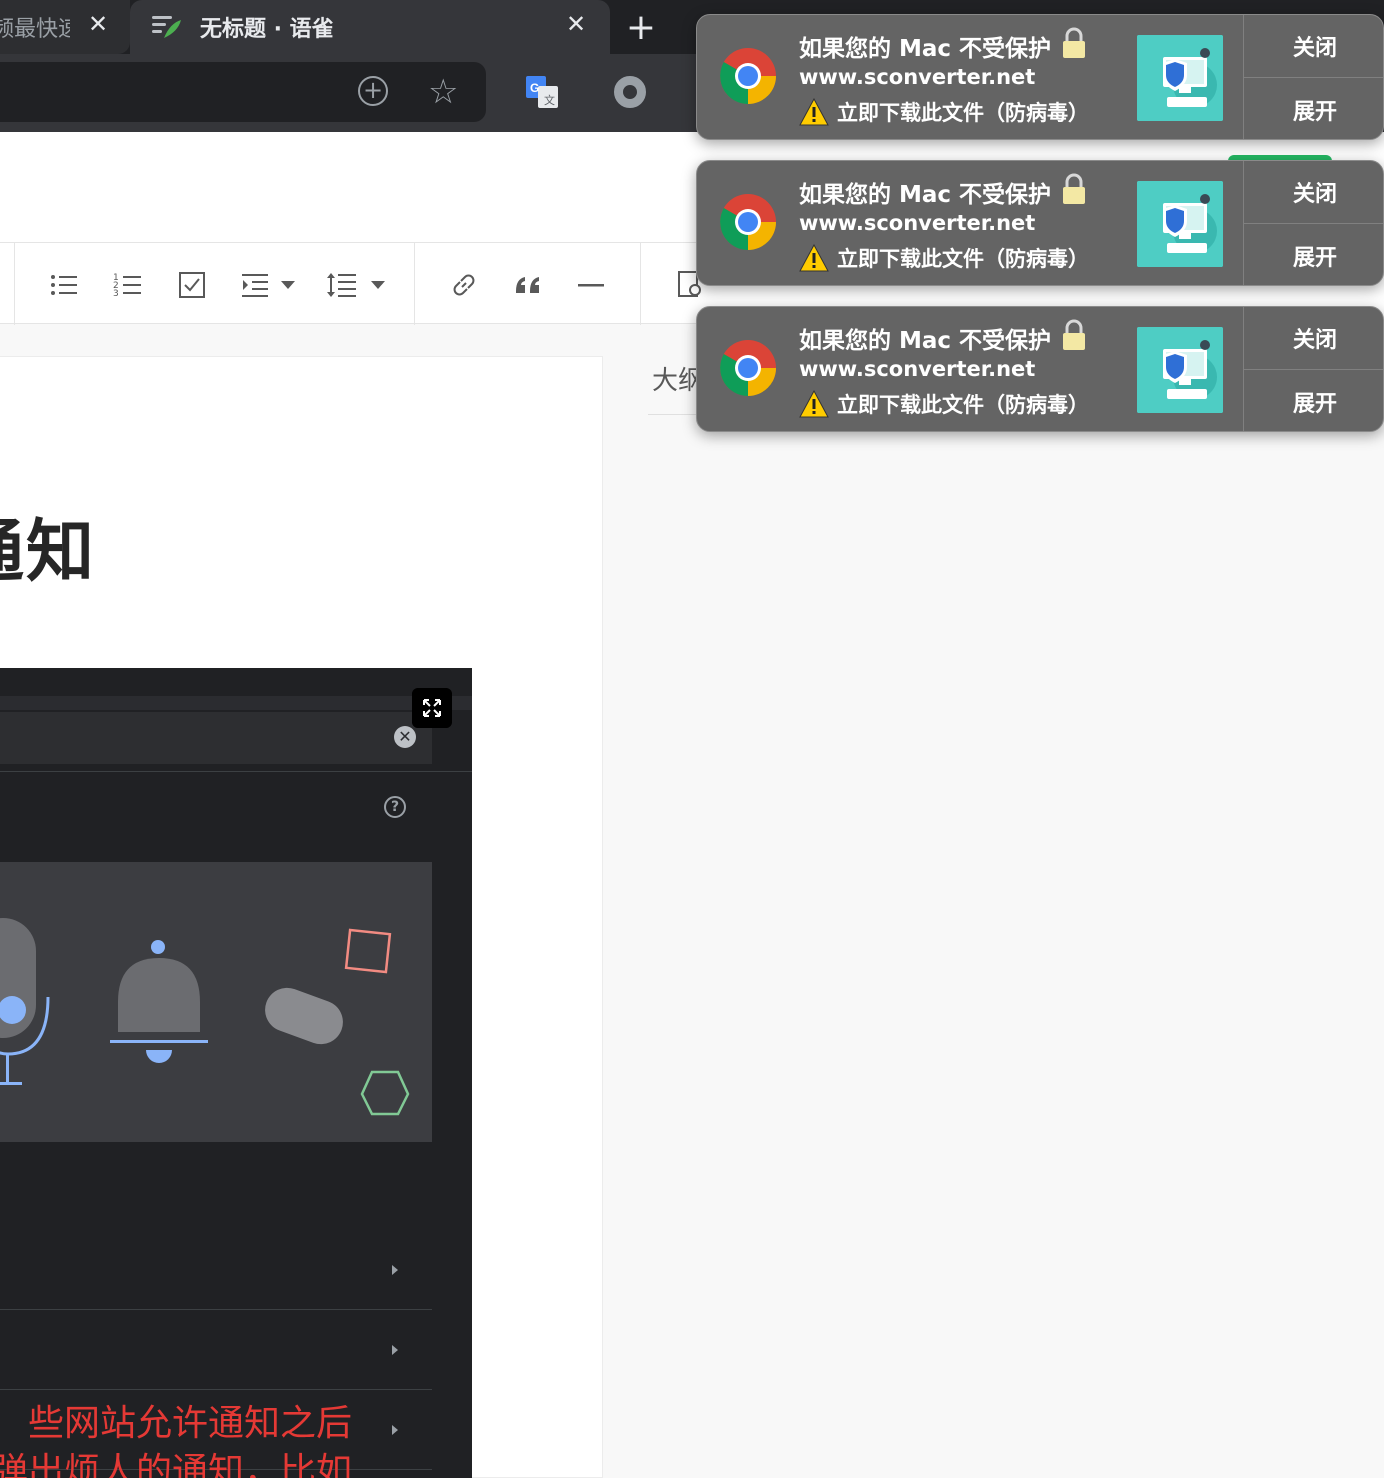  I want to click on quote-icon, so click(528, 285).